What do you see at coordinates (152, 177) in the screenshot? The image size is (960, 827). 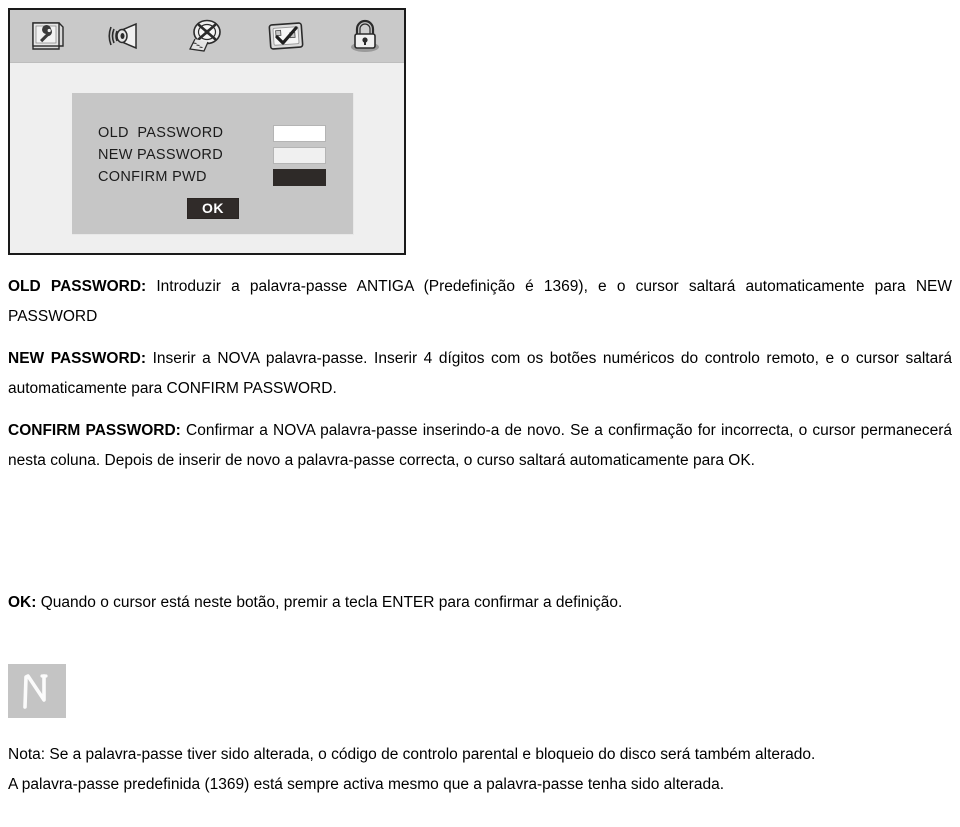 I see `confirm-password-label: CONFIRM PWD` at bounding box center [152, 177].